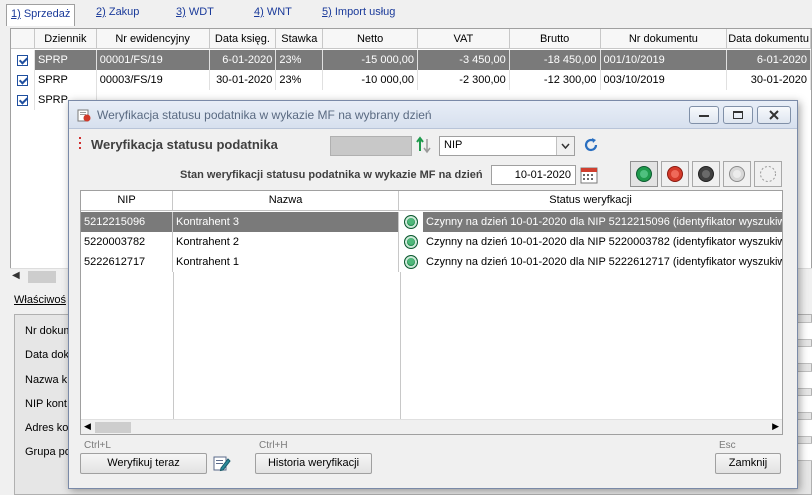  What do you see at coordinates (748, 463) in the screenshot?
I see `close-dialog-button: Zamknij` at bounding box center [748, 463].